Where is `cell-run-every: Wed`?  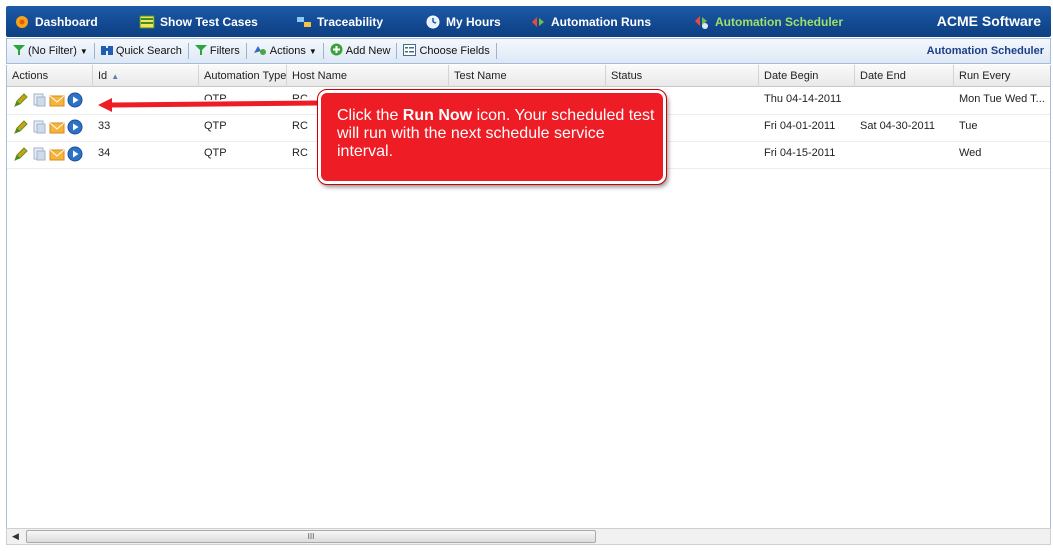
cell-run-every: Wed is located at coordinates (970, 153).